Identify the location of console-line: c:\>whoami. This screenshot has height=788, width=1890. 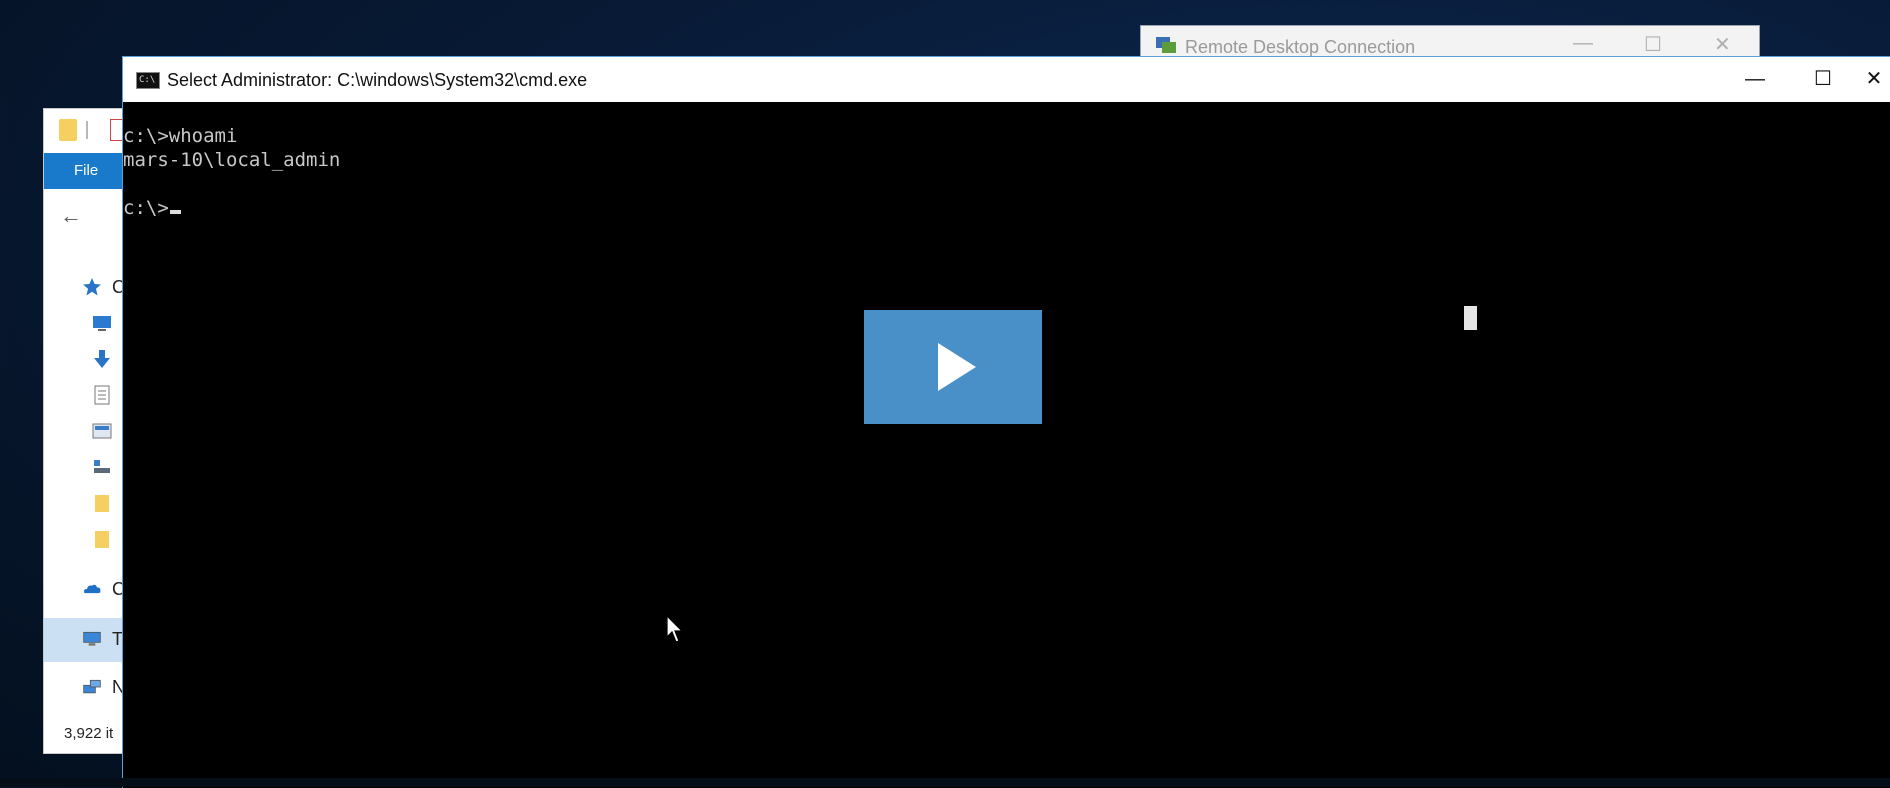
(180, 136).